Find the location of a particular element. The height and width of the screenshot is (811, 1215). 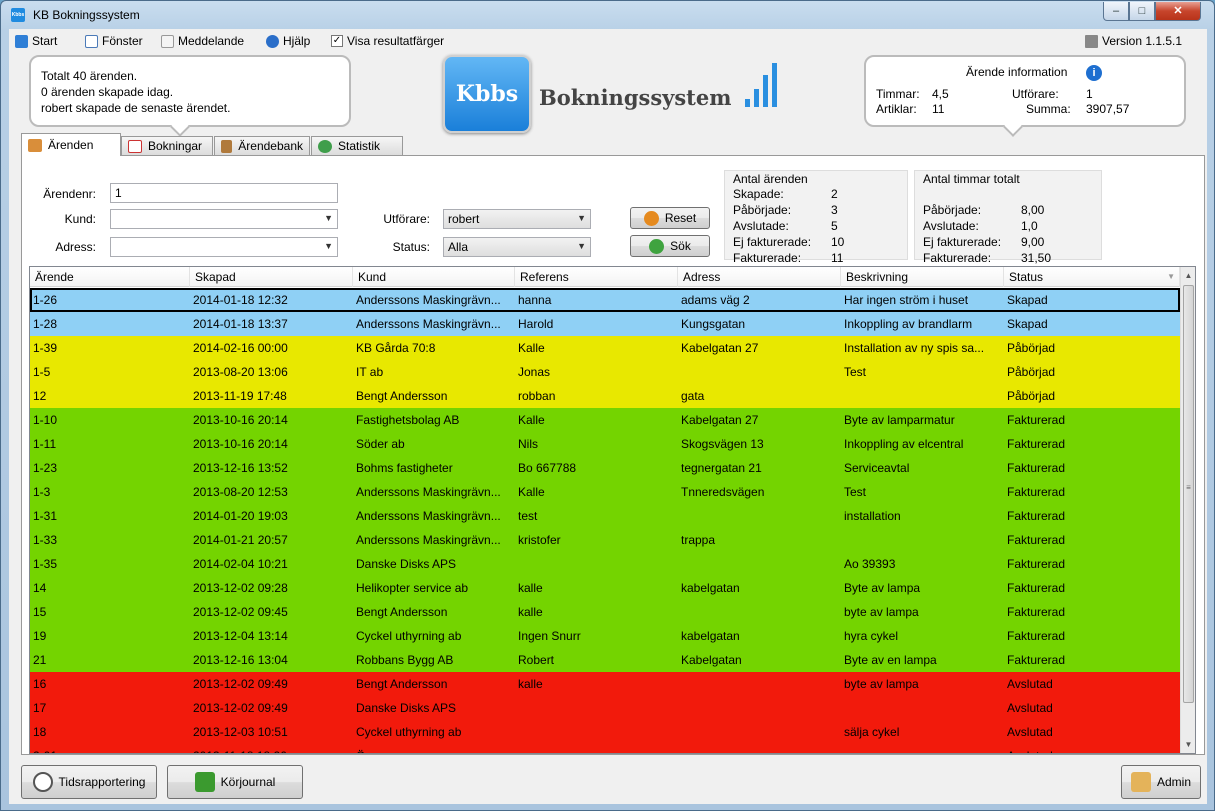

summary-bubble-tail is located at coordinates (180, 127).